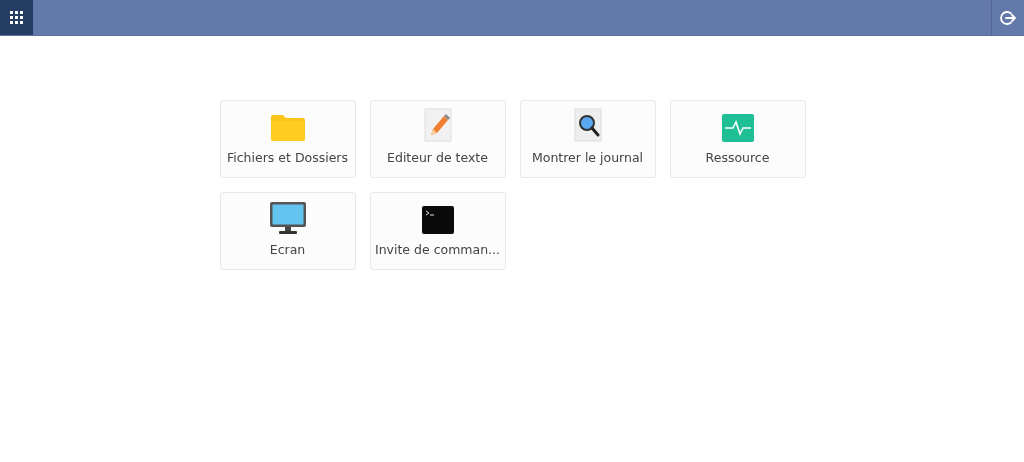 This screenshot has height=462, width=1024. Describe the element at coordinates (287, 249) in the screenshot. I see `app-label: Ecran` at that location.